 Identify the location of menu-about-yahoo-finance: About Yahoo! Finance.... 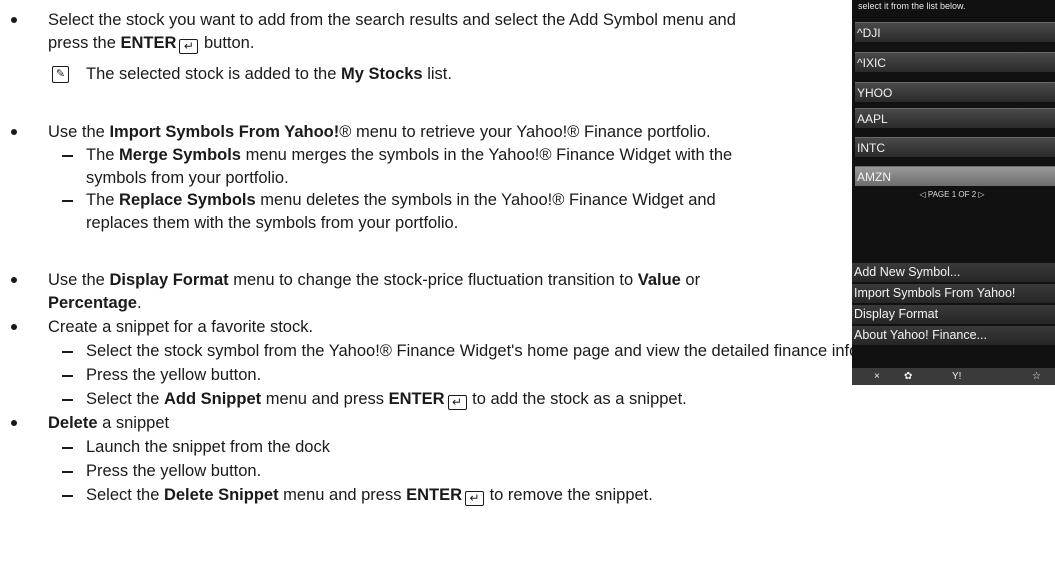
(953, 335).